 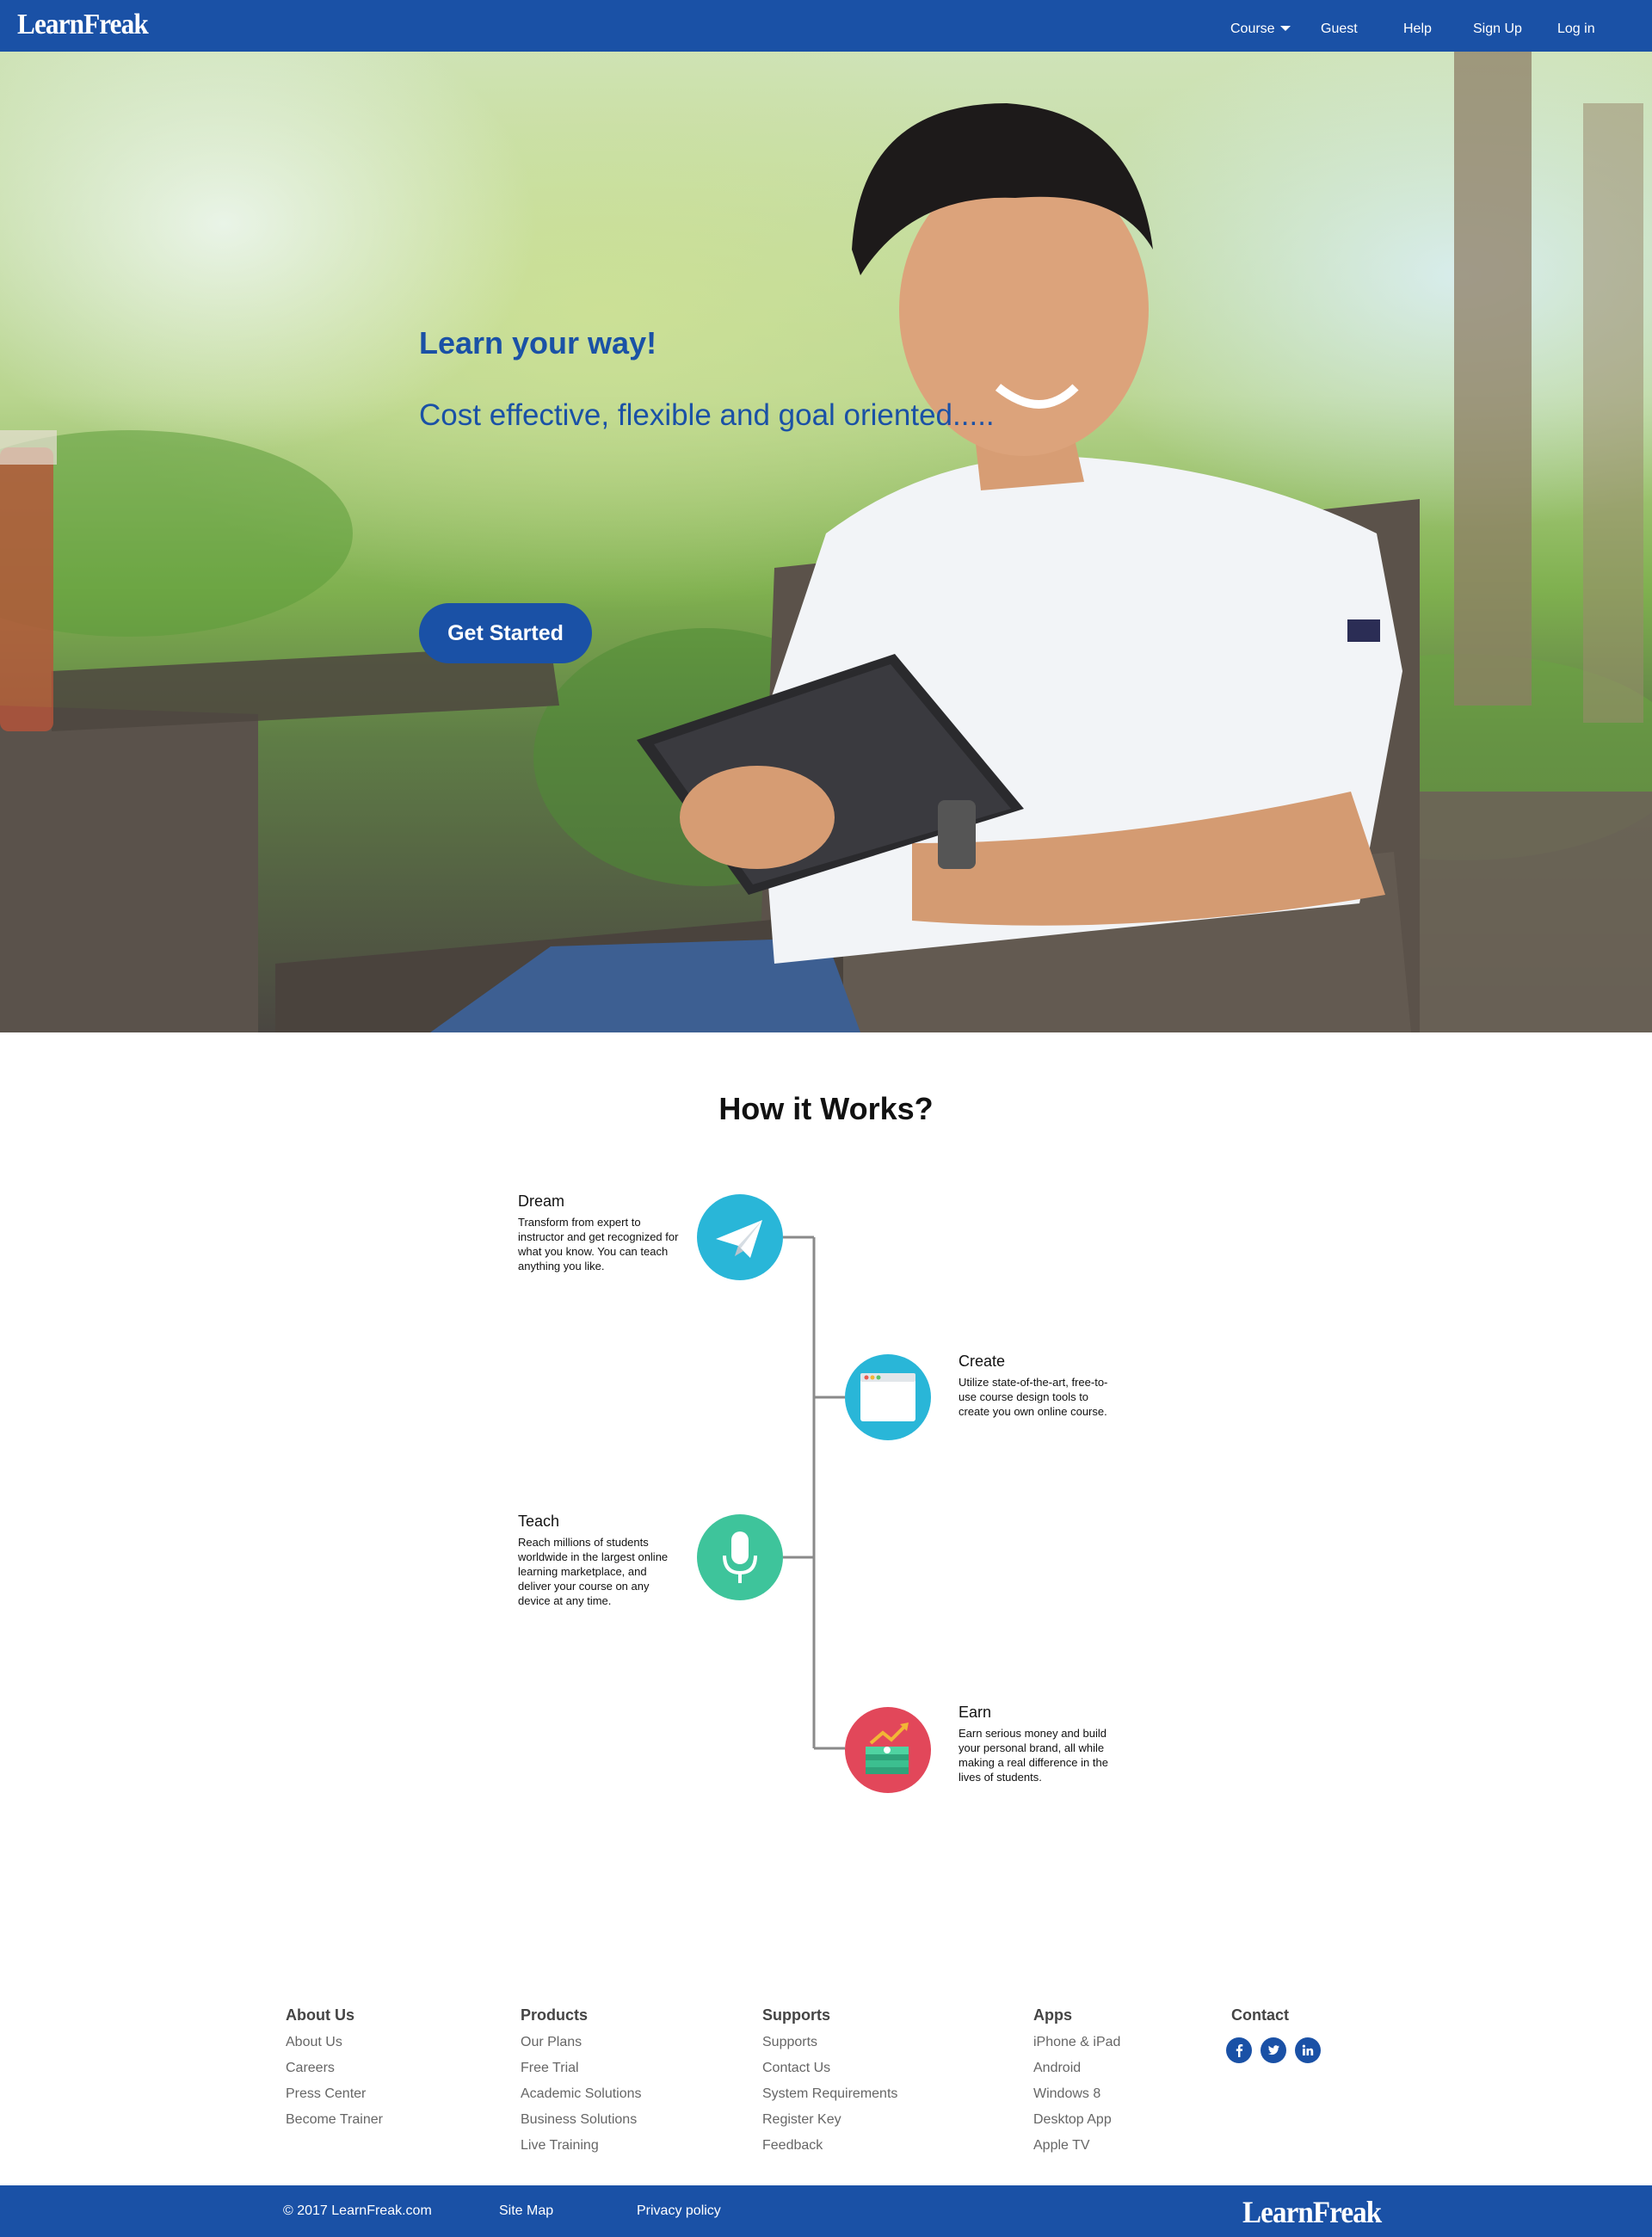 I want to click on footer-heading: Contact, so click(x=1260, y=2015).